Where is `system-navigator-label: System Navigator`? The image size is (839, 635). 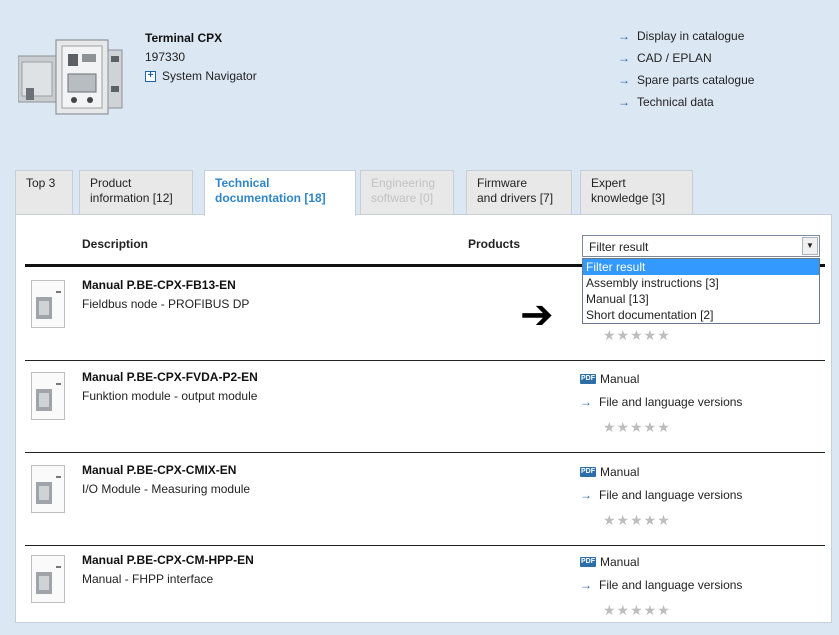
system-navigator-label: System Navigator is located at coordinates (209, 76).